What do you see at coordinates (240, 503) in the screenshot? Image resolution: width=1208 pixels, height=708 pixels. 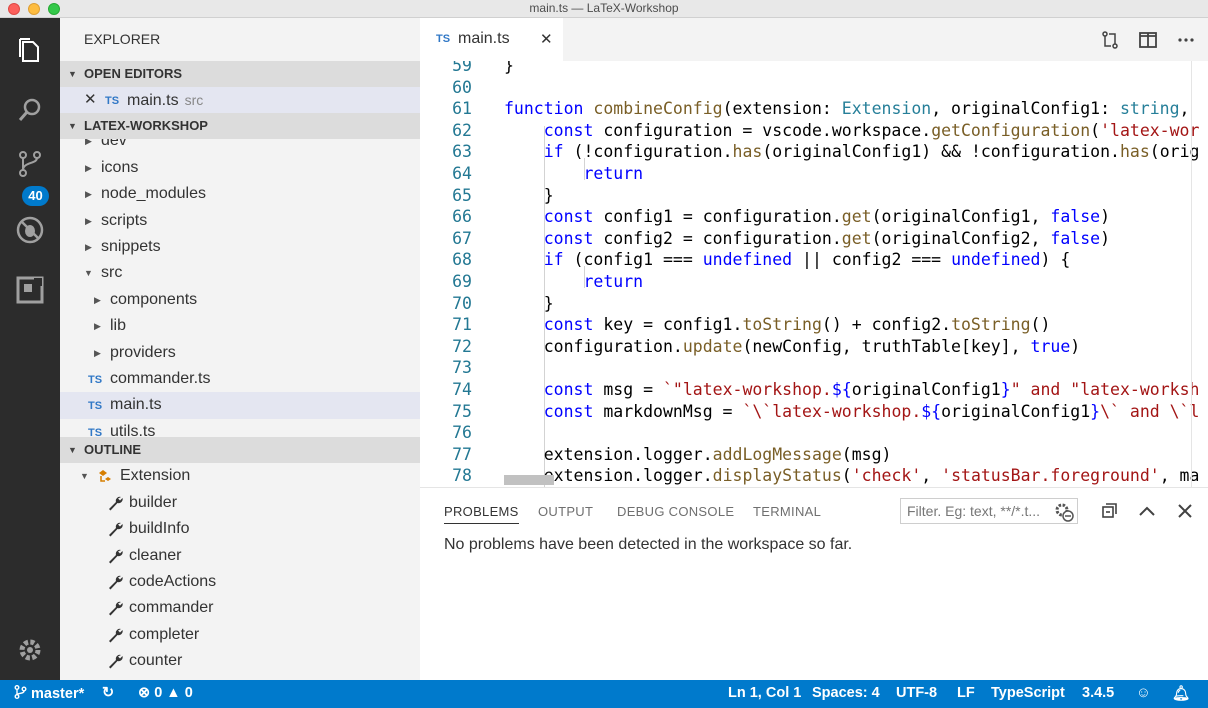 I see `outline-item: builder` at bounding box center [240, 503].